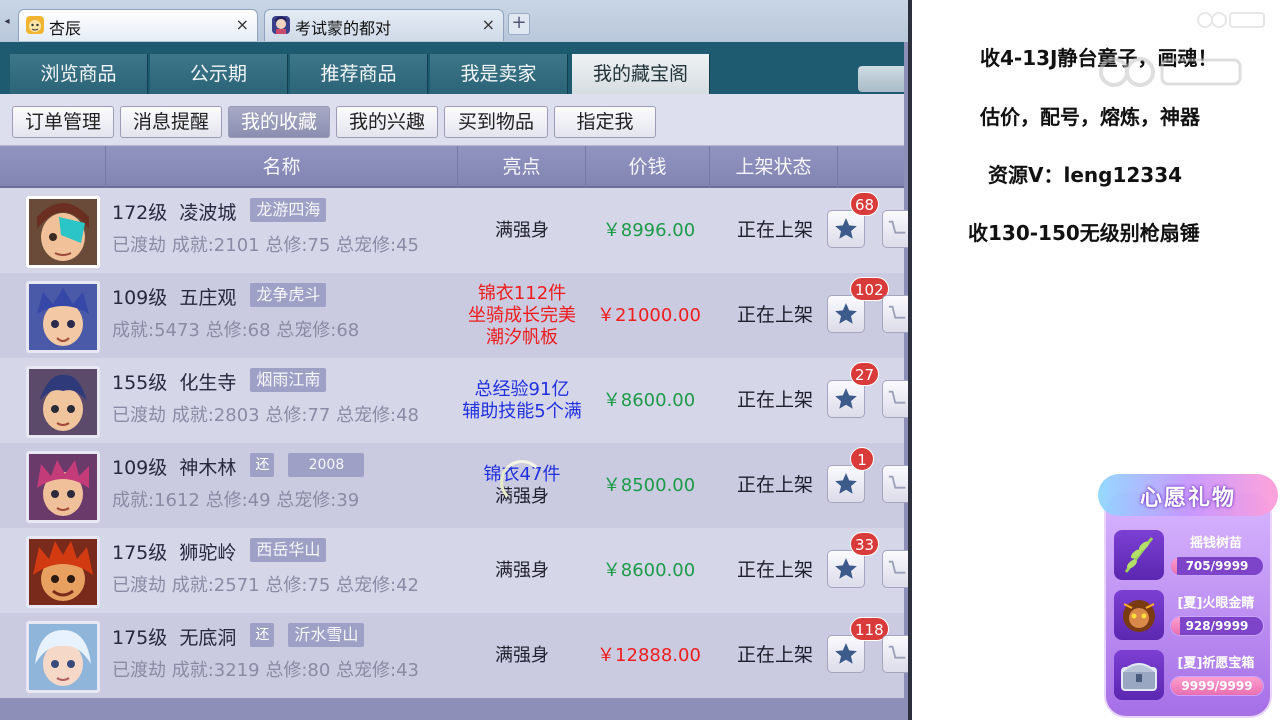  What do you see at coordinates (605, 122) in the screenshot?
I see `subtab-assigned-me: 指定我` at bounding box center [605, 122].